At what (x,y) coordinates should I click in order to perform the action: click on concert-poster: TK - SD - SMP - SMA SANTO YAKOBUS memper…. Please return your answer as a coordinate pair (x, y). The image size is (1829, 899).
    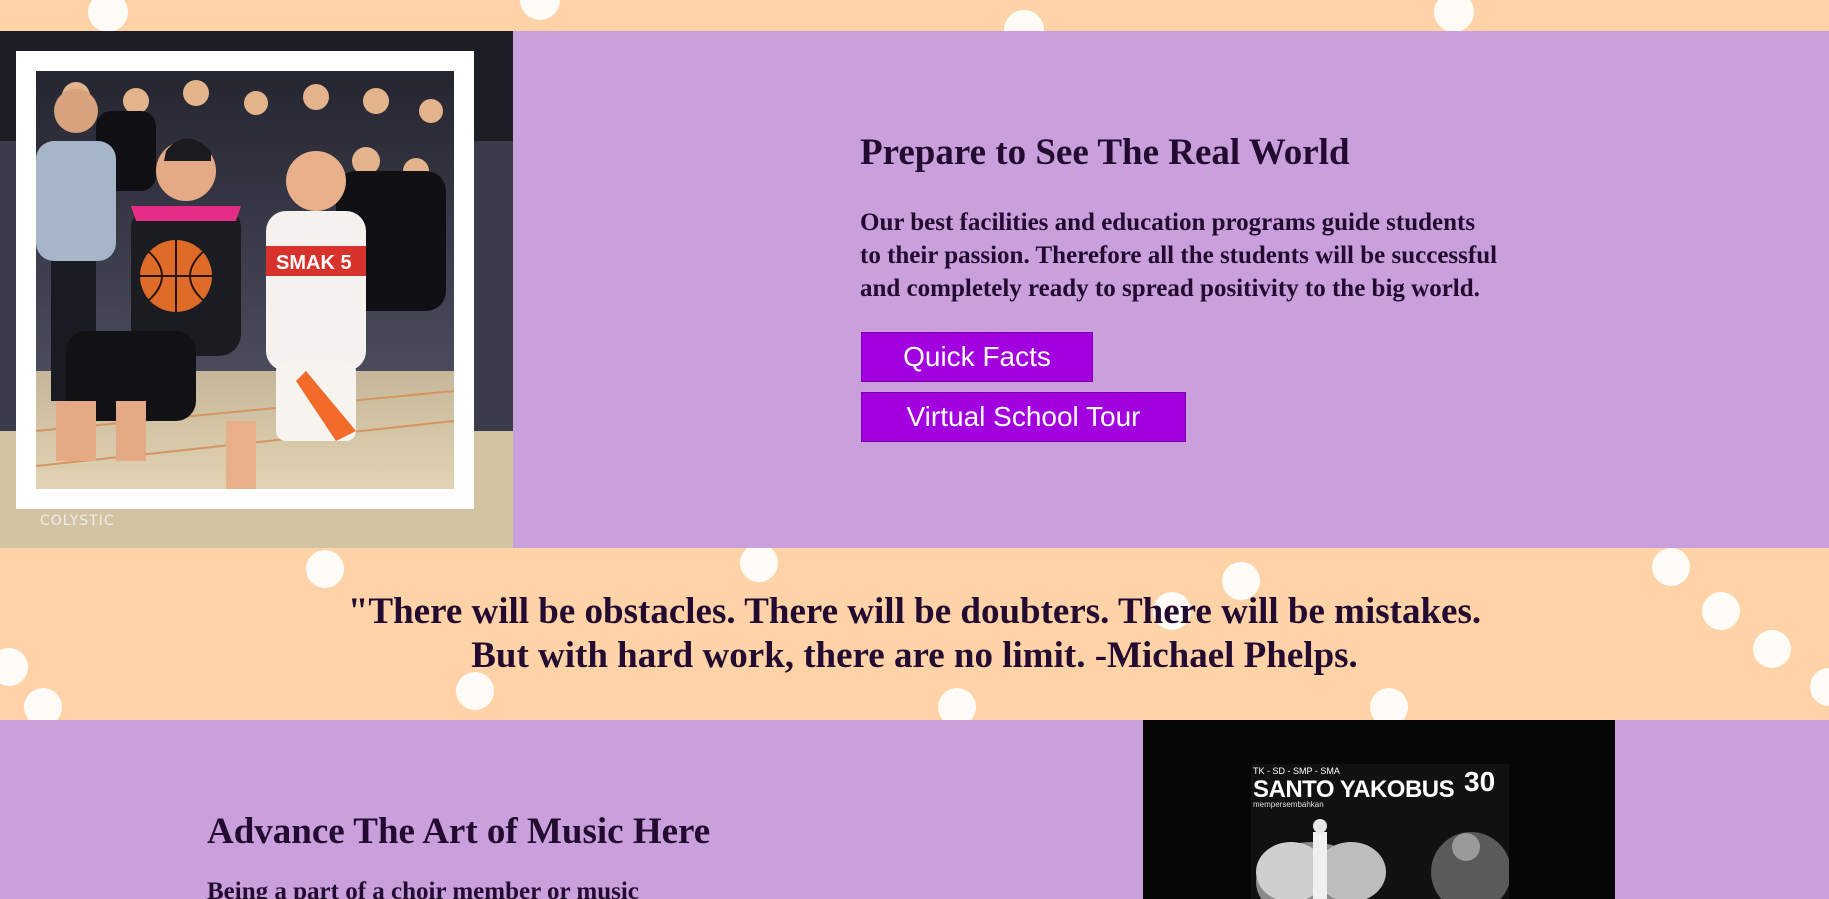
    Looking at the image, I should click on (1379, 809).